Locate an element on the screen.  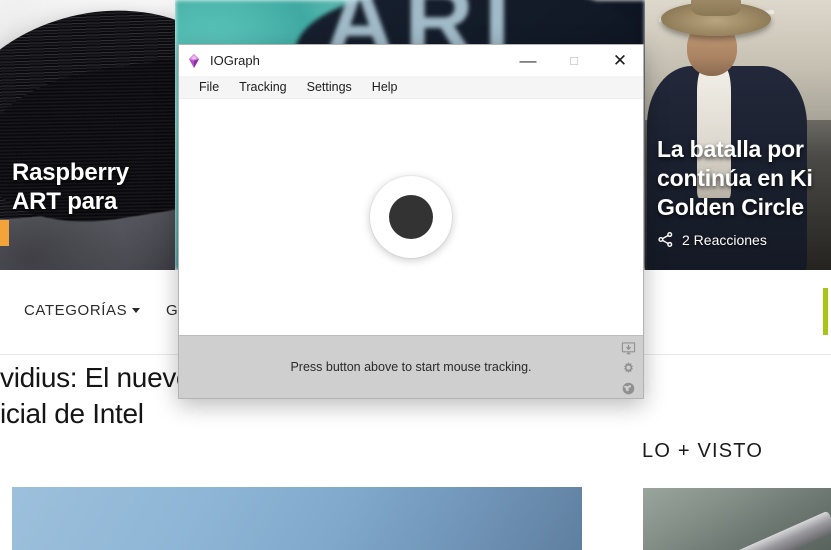
sidebar-thumbnail-object is located at coordinates (779, 530).